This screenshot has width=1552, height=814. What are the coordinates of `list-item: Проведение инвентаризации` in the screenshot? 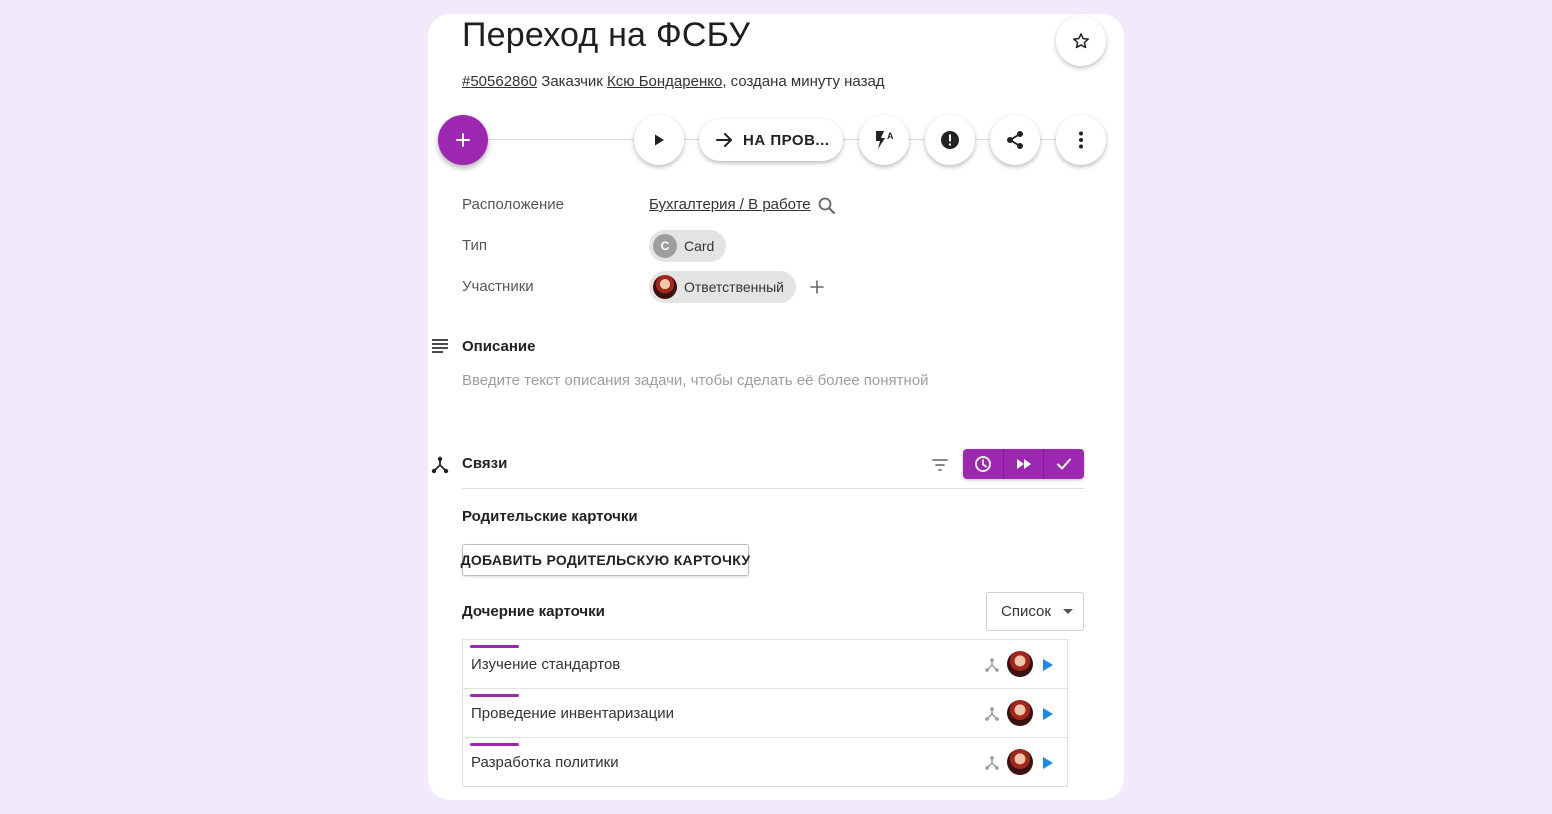 It's located at (765, 713).